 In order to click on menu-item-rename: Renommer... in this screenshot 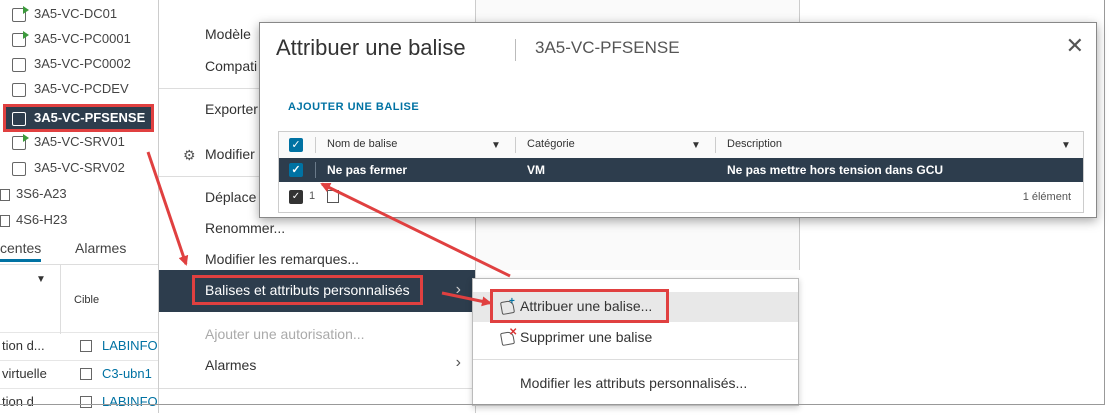, I will do `click(245, 228)`.